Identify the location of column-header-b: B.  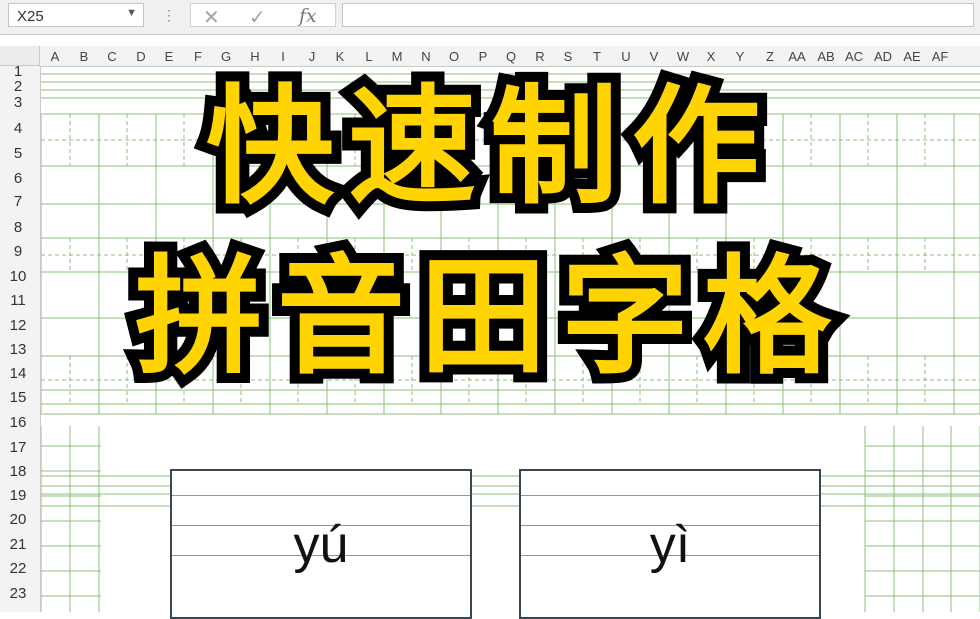
(84, 56).